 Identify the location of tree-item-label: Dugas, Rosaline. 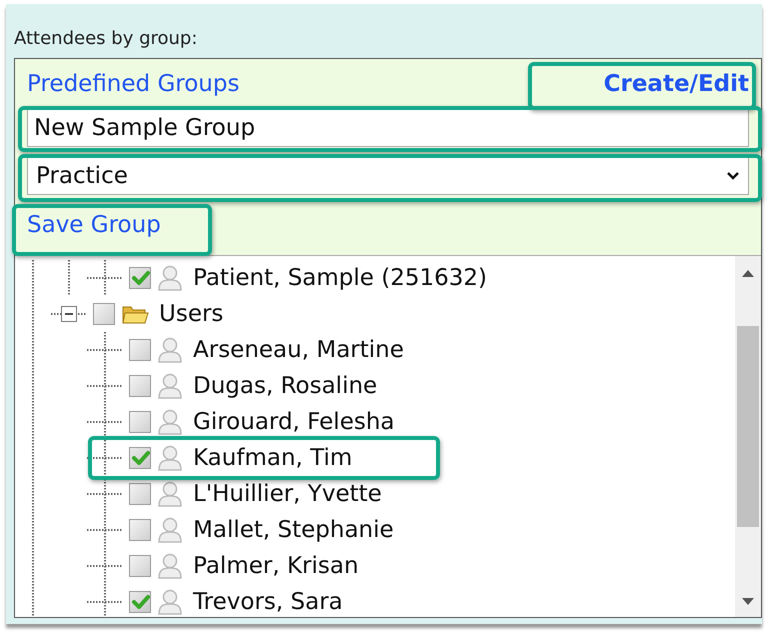
(285, 386).